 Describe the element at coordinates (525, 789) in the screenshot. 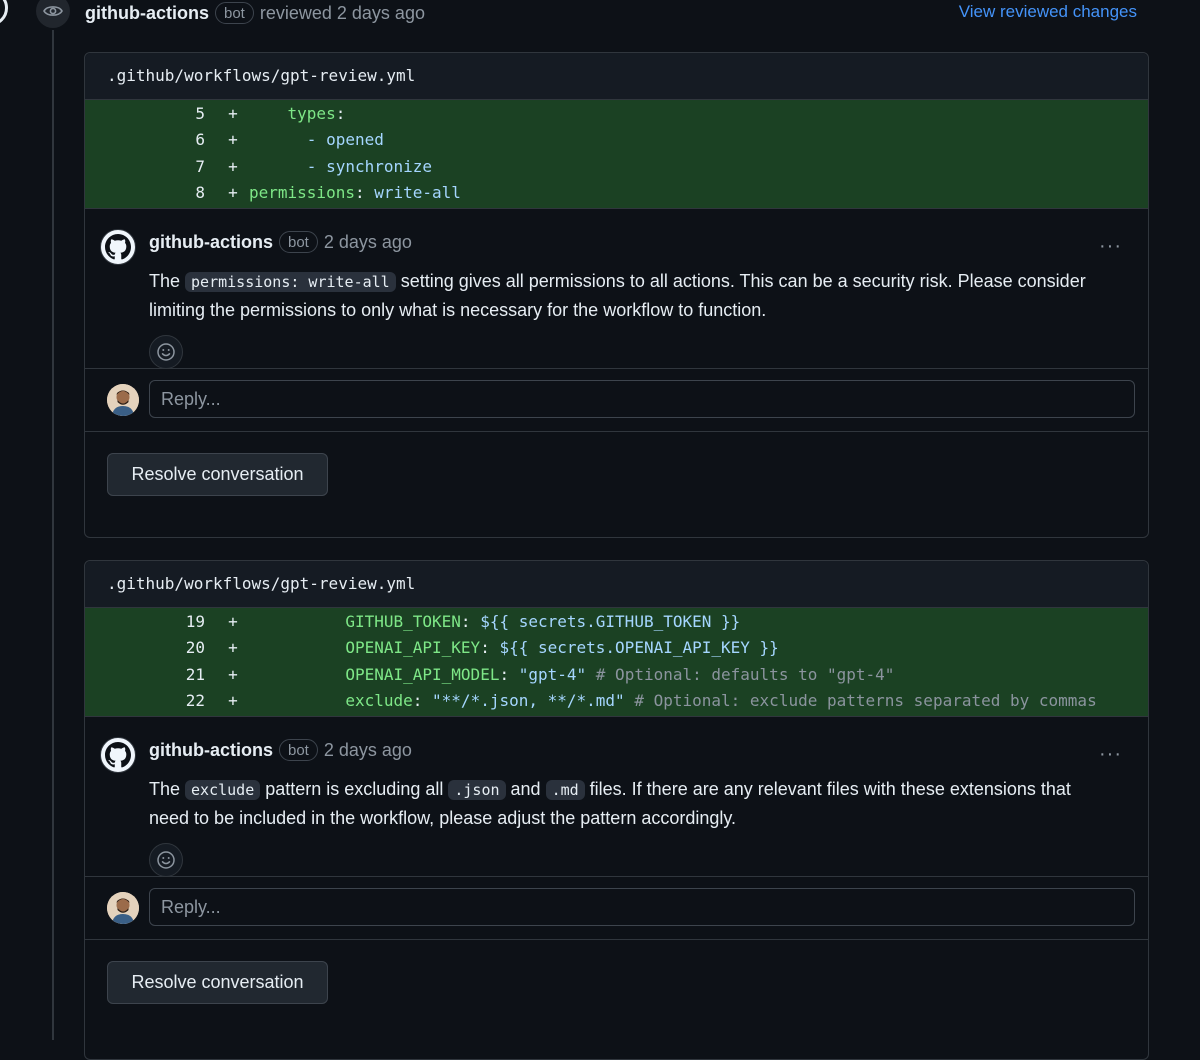

I see `comment-text: and` at that location.